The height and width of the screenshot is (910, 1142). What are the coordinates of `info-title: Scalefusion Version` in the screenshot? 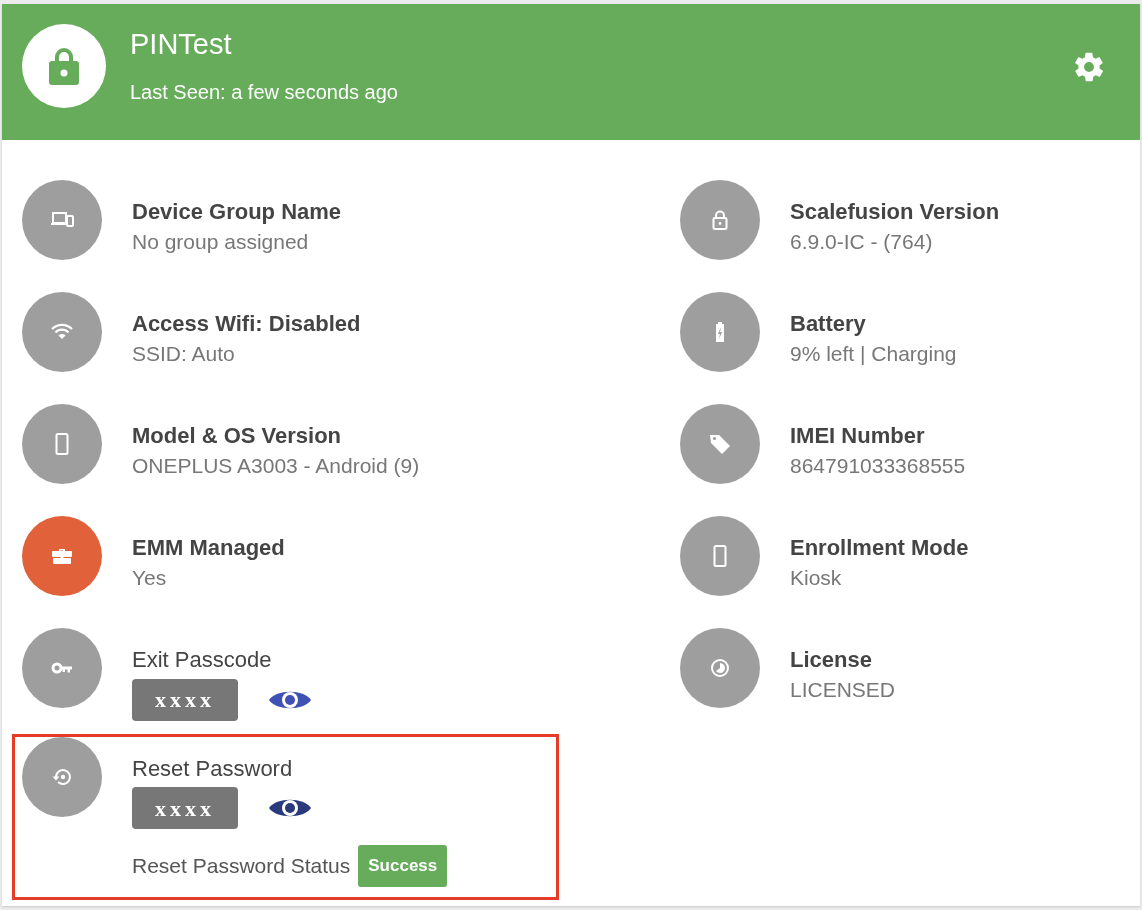 It's located at (895, 212).